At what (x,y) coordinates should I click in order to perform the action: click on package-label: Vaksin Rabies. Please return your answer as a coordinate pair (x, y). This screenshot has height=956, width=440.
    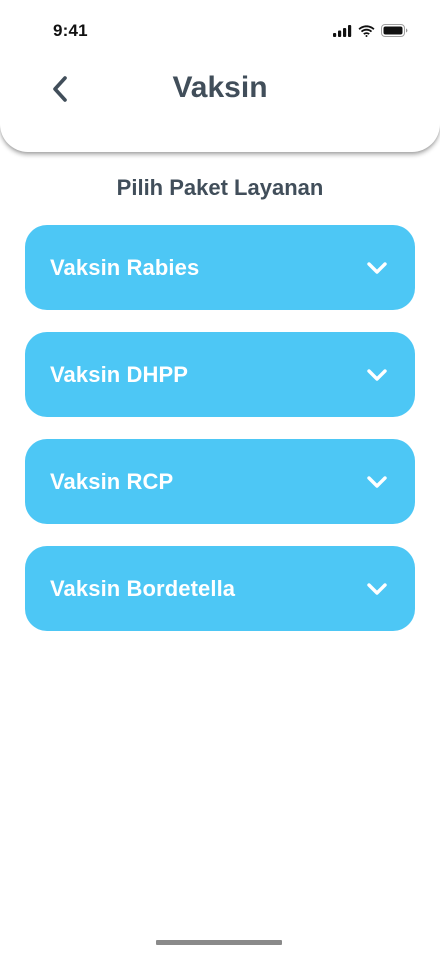
    Looking at the image, I should click on (125, 267).